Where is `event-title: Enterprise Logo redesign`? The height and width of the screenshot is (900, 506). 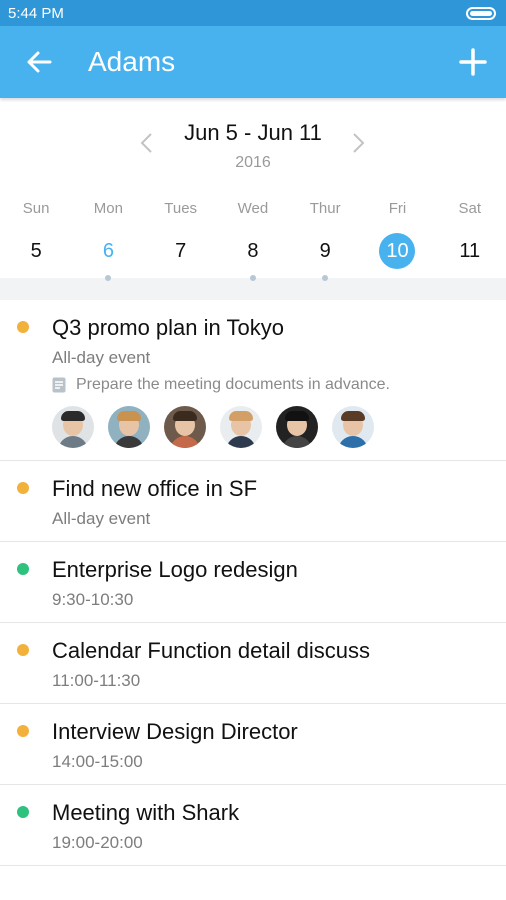
event-title: Enterprise Logo redesign is located at coordinates (175, 569).